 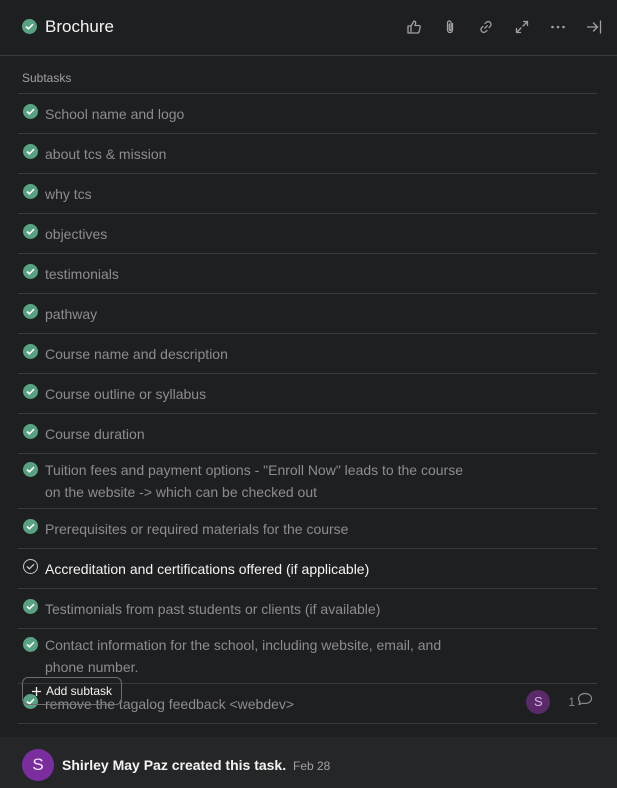 I want to click on task-title: Brochure, so click(x=79, y=27).